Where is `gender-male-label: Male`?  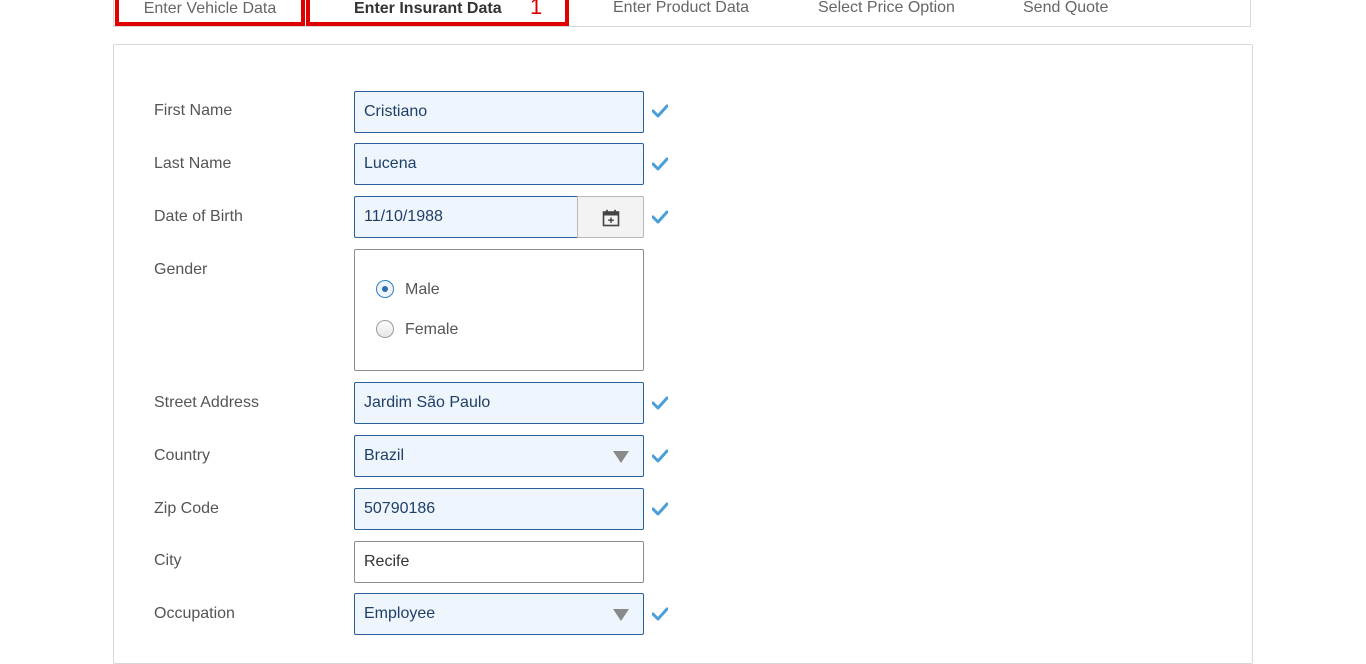 gender-male-label: Male is located at coordinates (422, 290).